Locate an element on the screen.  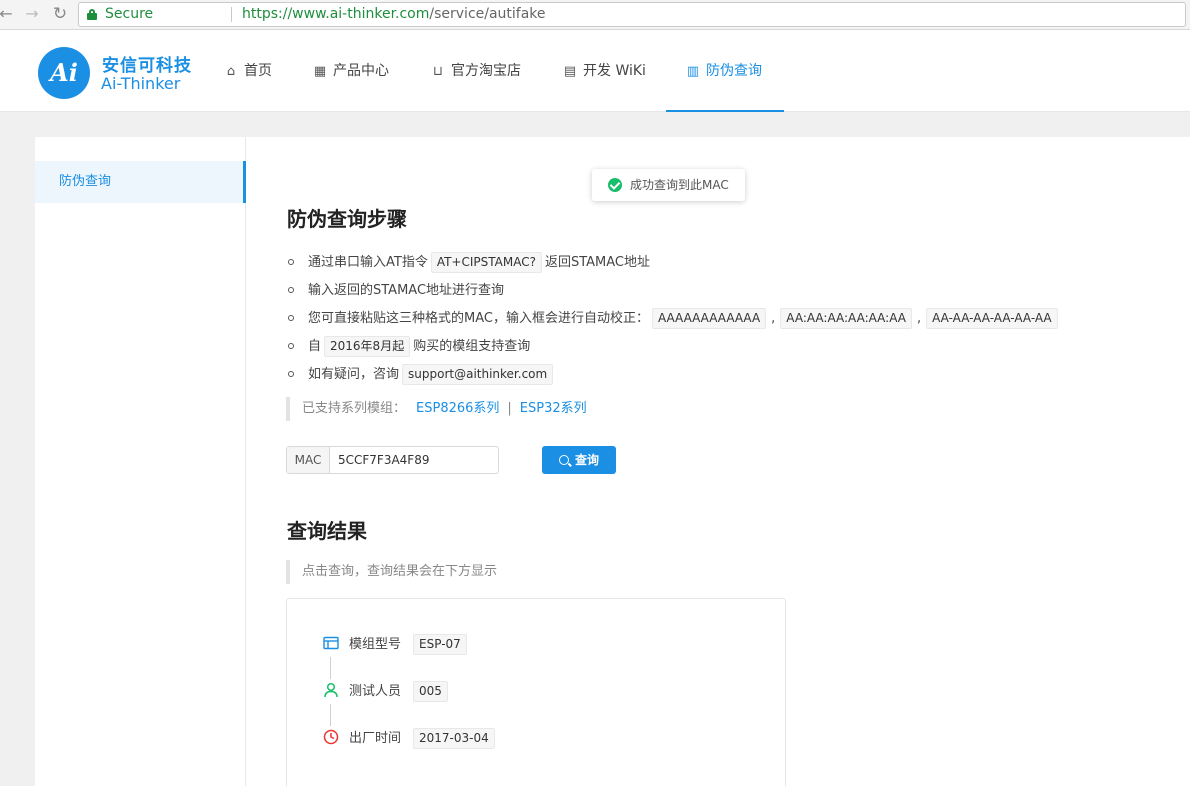
home-icon: ⌂ is located at coordinates (231, 71).